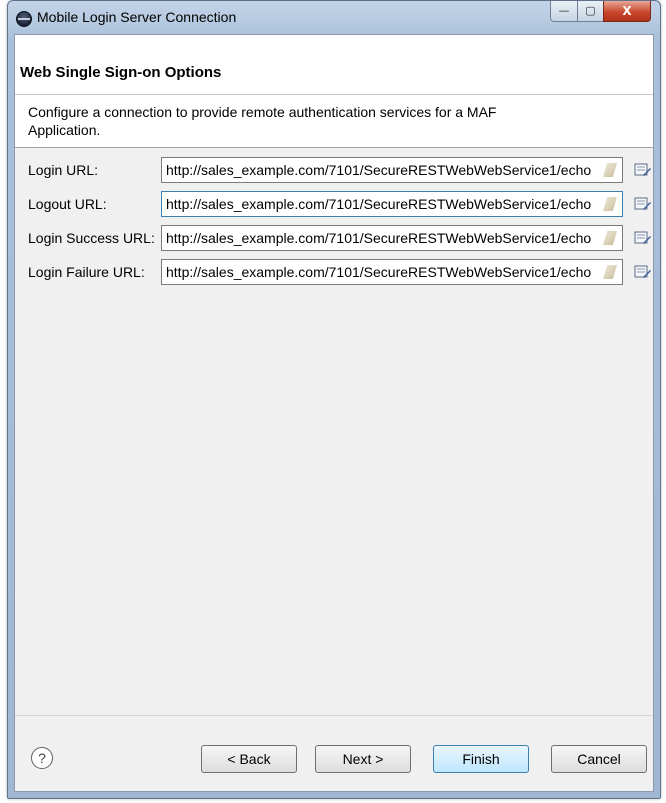 Image resolution: width=666 pixels, height=803 pixels. What do you see at coordinates (121, 72) in the screenshot?
I see `page-title: Web Single Sign-on Options` at bounding box center [121, 72].